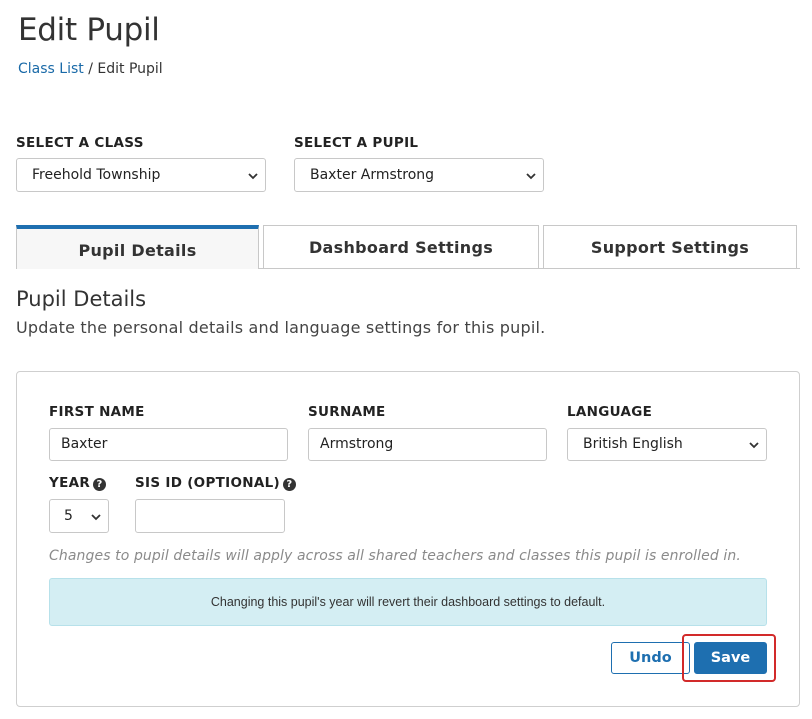 This screenshot has height=719, width=812. What do you see at coordinates (51, 69) in the screenshot?
I see `breadcrumb-link-class-list: Class List` at bounding box center [51, 69].